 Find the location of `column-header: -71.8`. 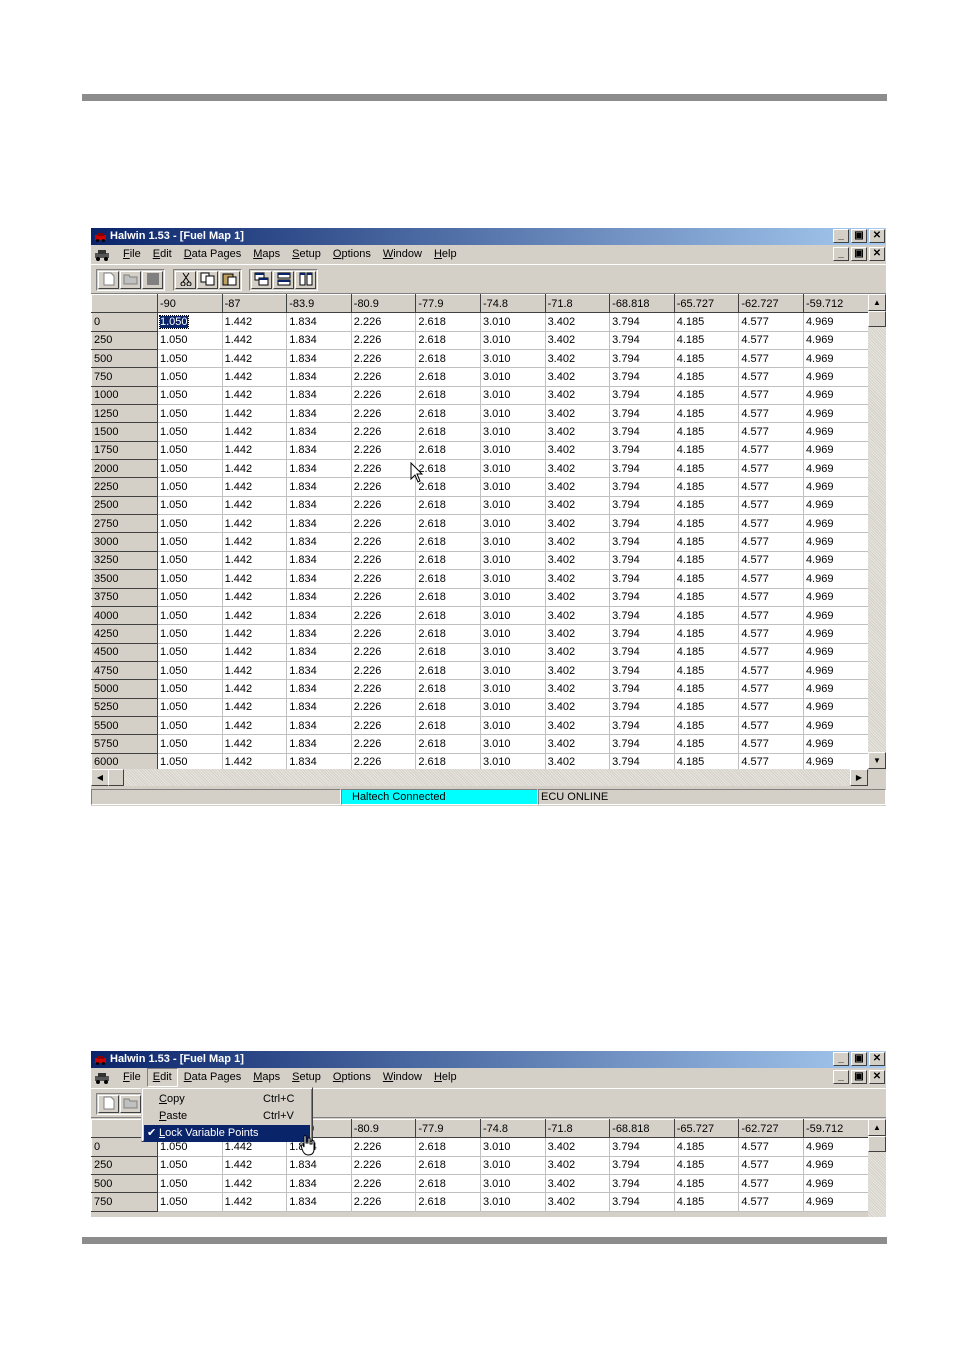

column-header: -71.8 is located at coordinates (577, 1128).